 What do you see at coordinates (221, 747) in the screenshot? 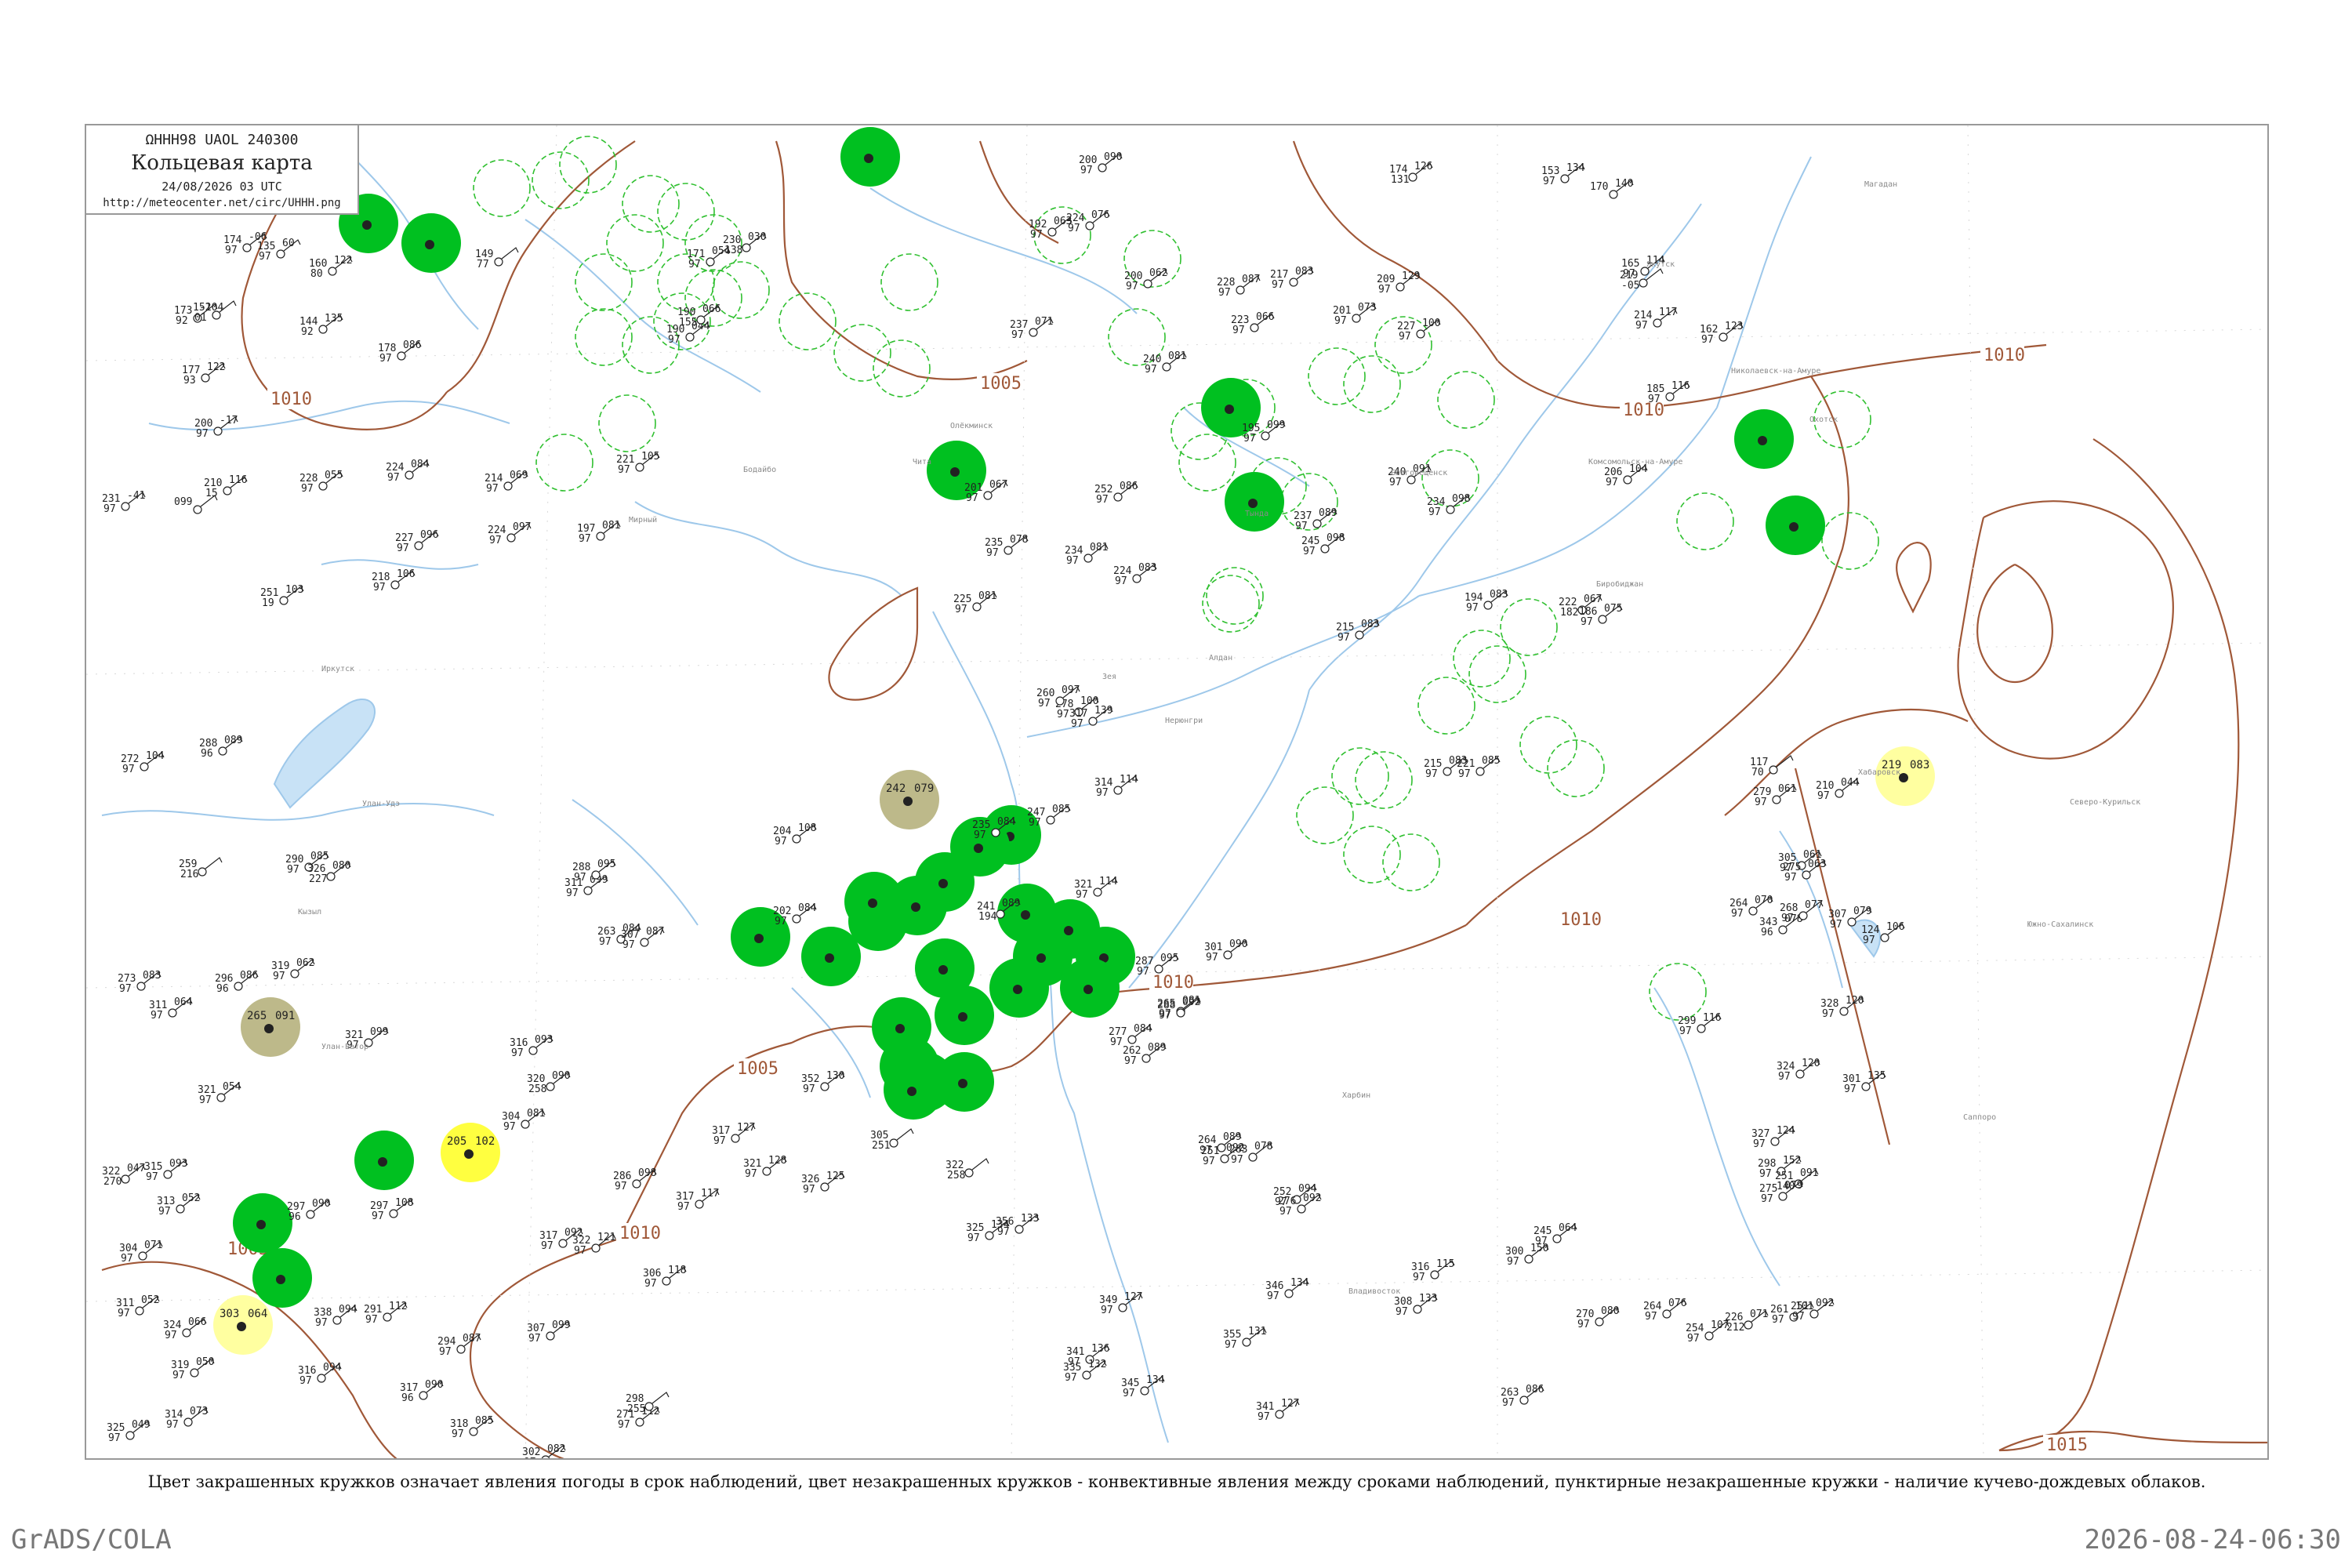
I see `station-plot: 28896089` at bounding box center [221, 747].